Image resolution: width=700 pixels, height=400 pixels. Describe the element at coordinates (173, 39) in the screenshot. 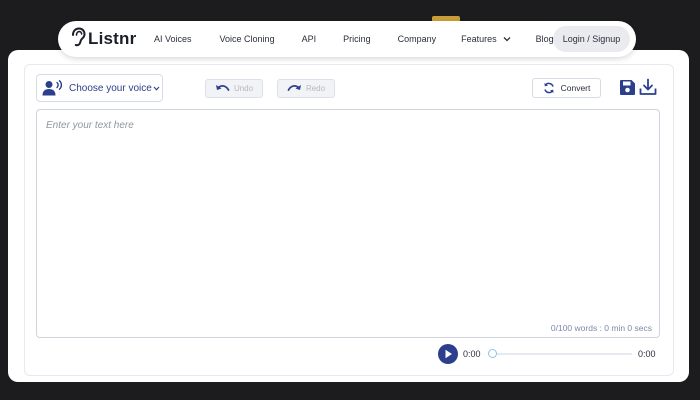

I see `nav-item-ai-voices: AI Voices` at that location.